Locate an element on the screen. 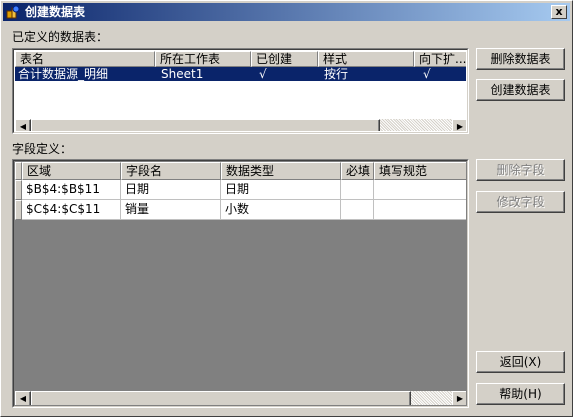 The height and width of the screenshot is (417, 573). row-worksheet: Sheet1 is located at coordinates (182, 74).